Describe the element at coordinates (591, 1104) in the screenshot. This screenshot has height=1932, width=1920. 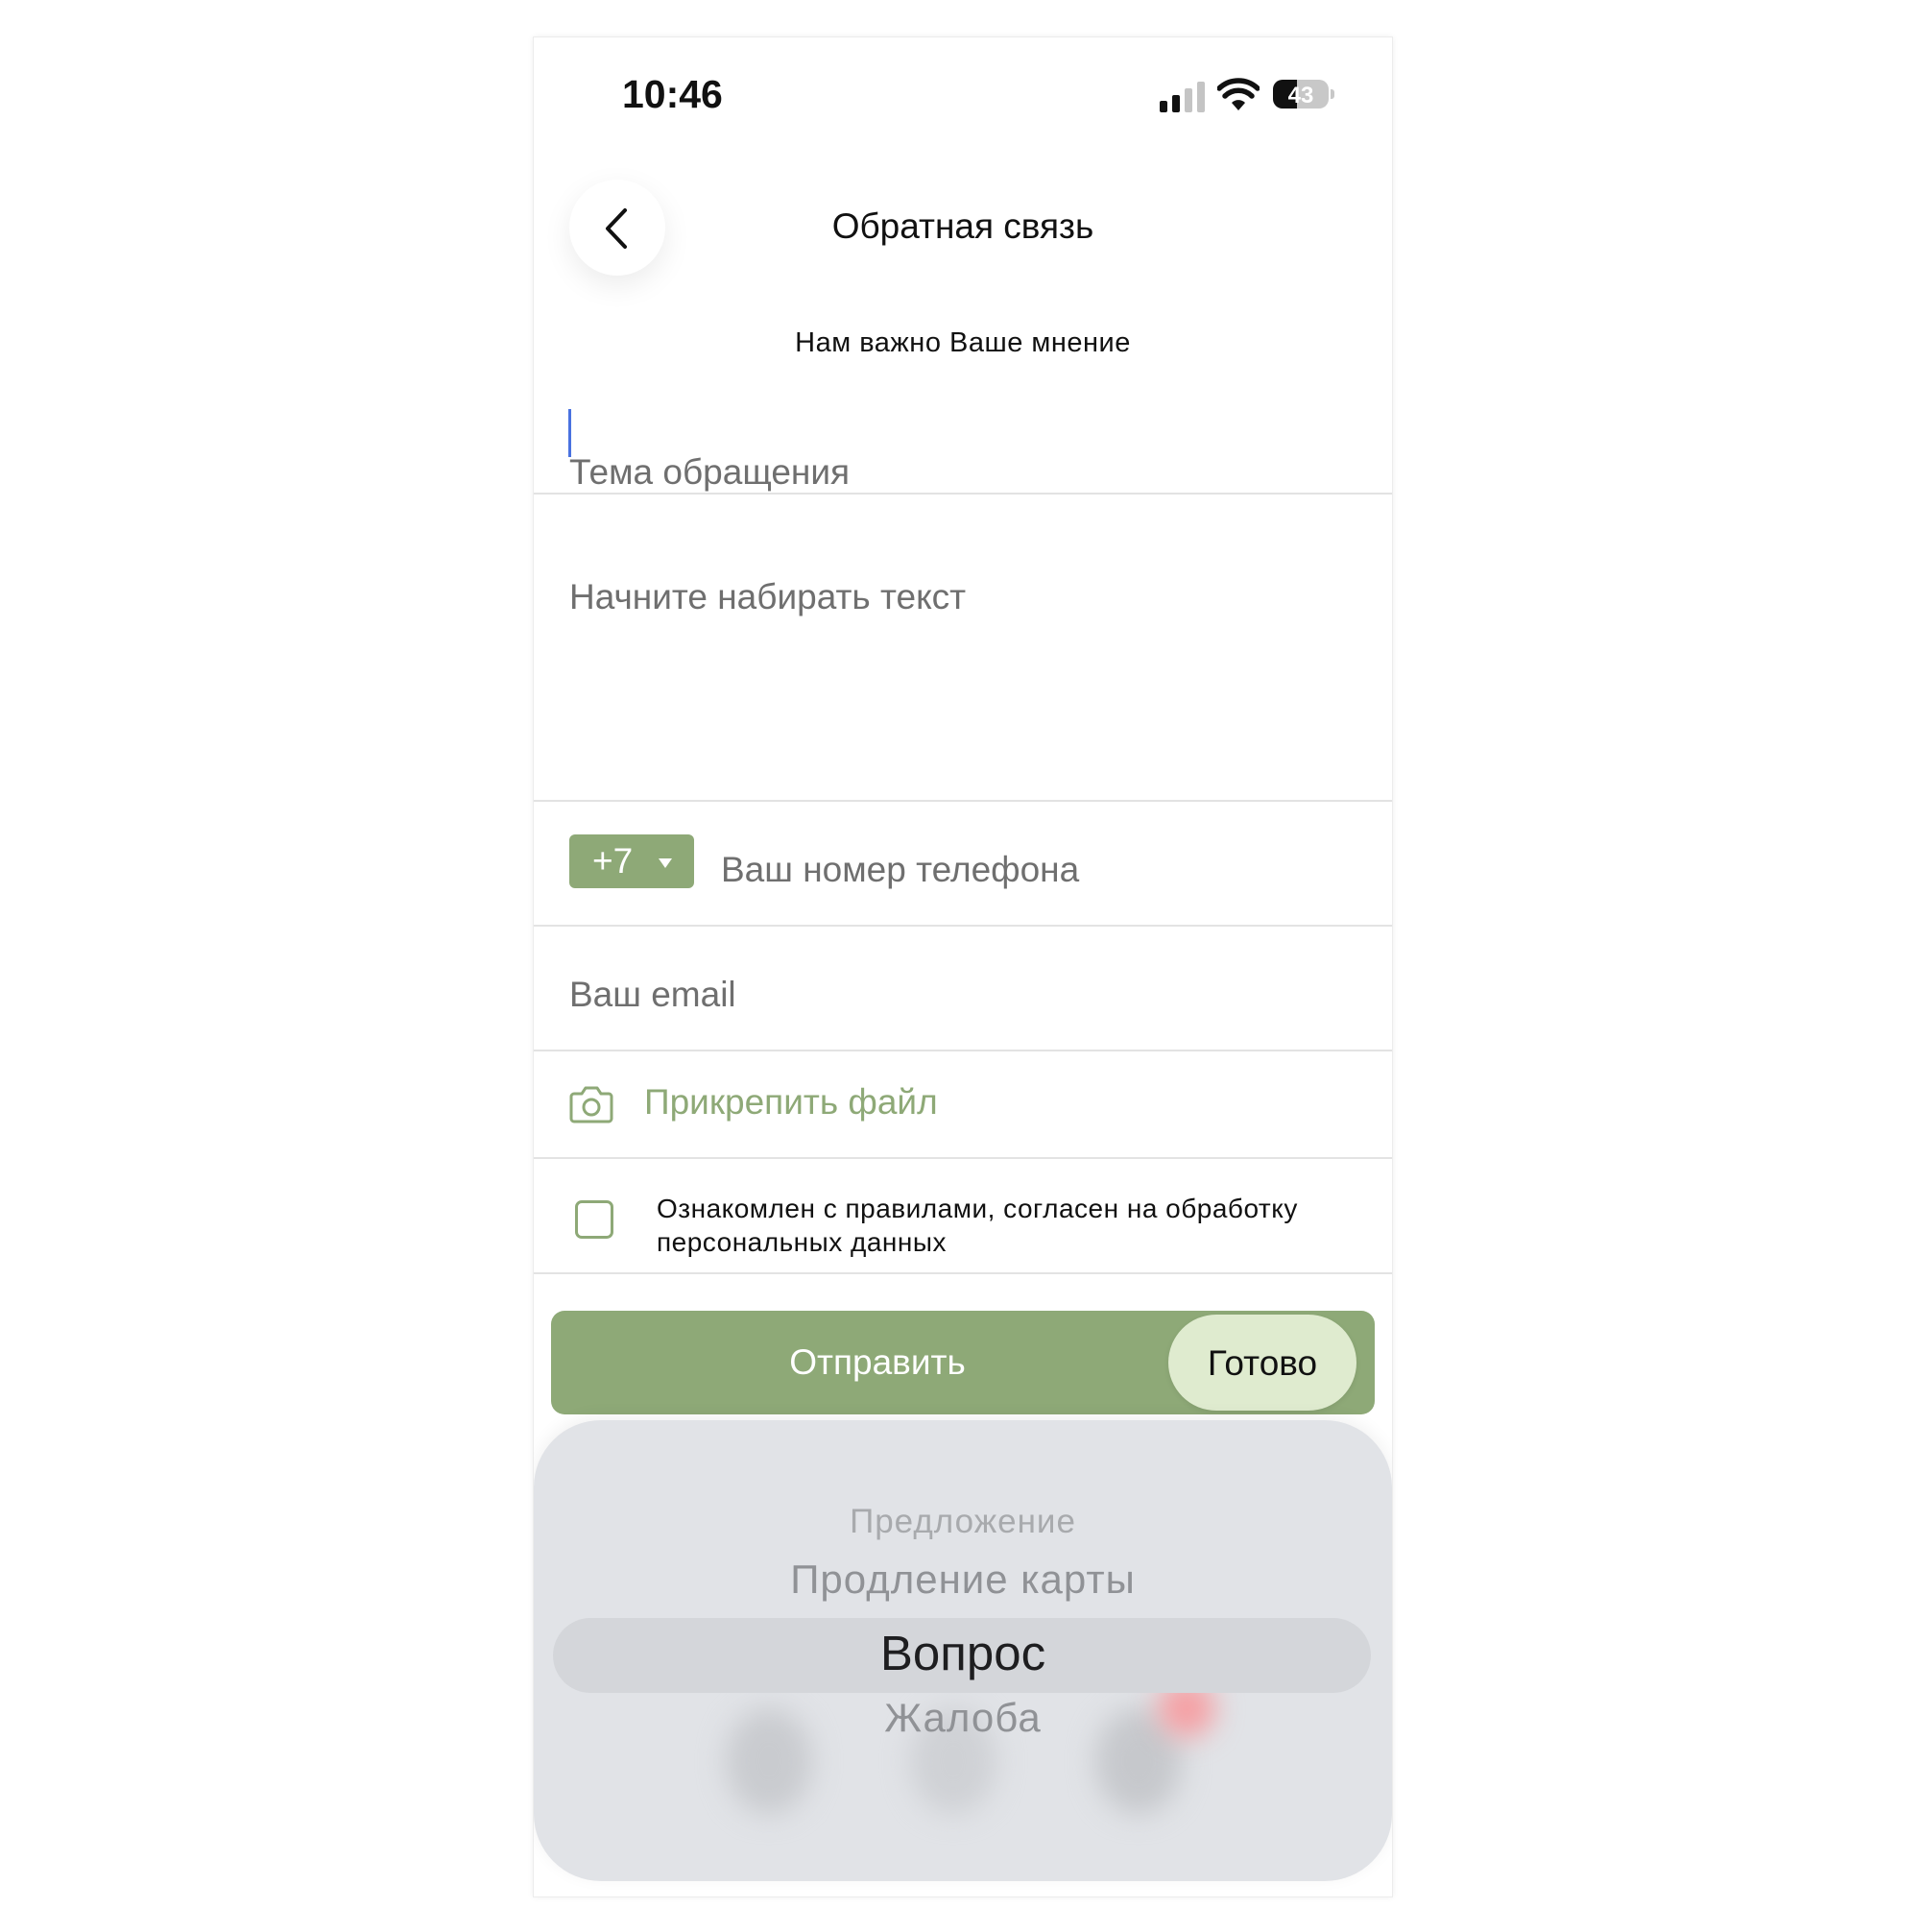
I see `camera-icon` at that location.